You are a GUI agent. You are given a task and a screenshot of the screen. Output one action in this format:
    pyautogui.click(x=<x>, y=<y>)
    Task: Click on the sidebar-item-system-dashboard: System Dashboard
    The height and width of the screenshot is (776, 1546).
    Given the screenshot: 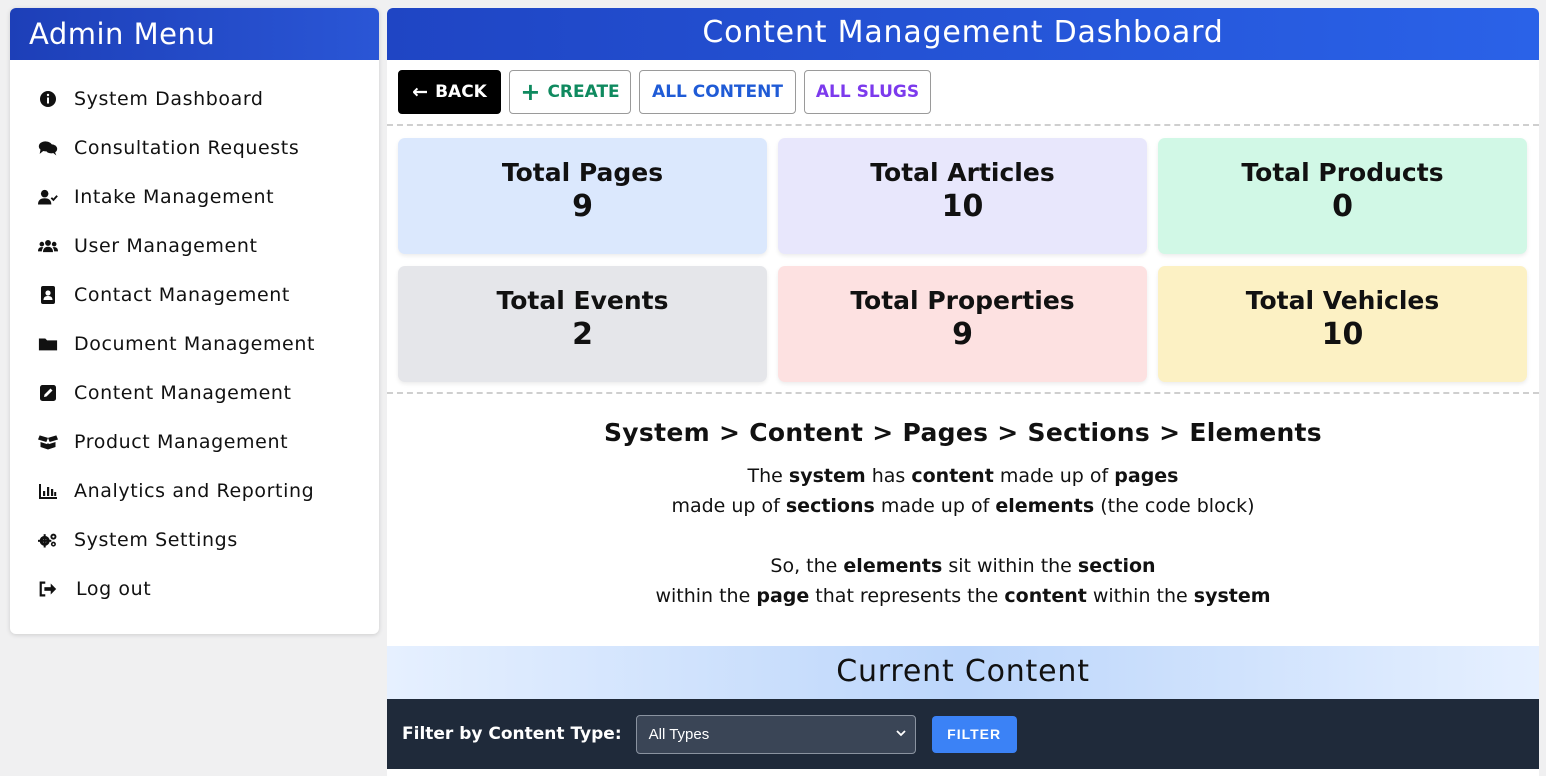 What is the action you would take?
    pyautogui.click(x=194, y=98)
    